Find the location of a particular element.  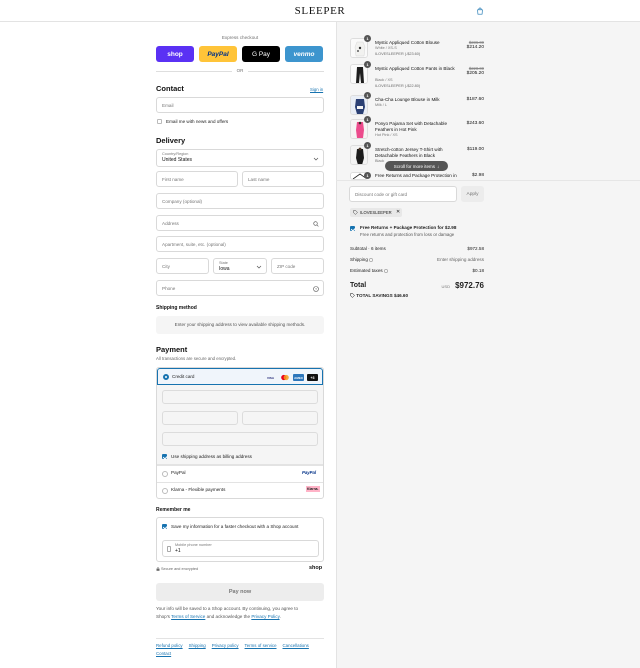

item-new-price: $214.20 is located at coordinates (475, 47).